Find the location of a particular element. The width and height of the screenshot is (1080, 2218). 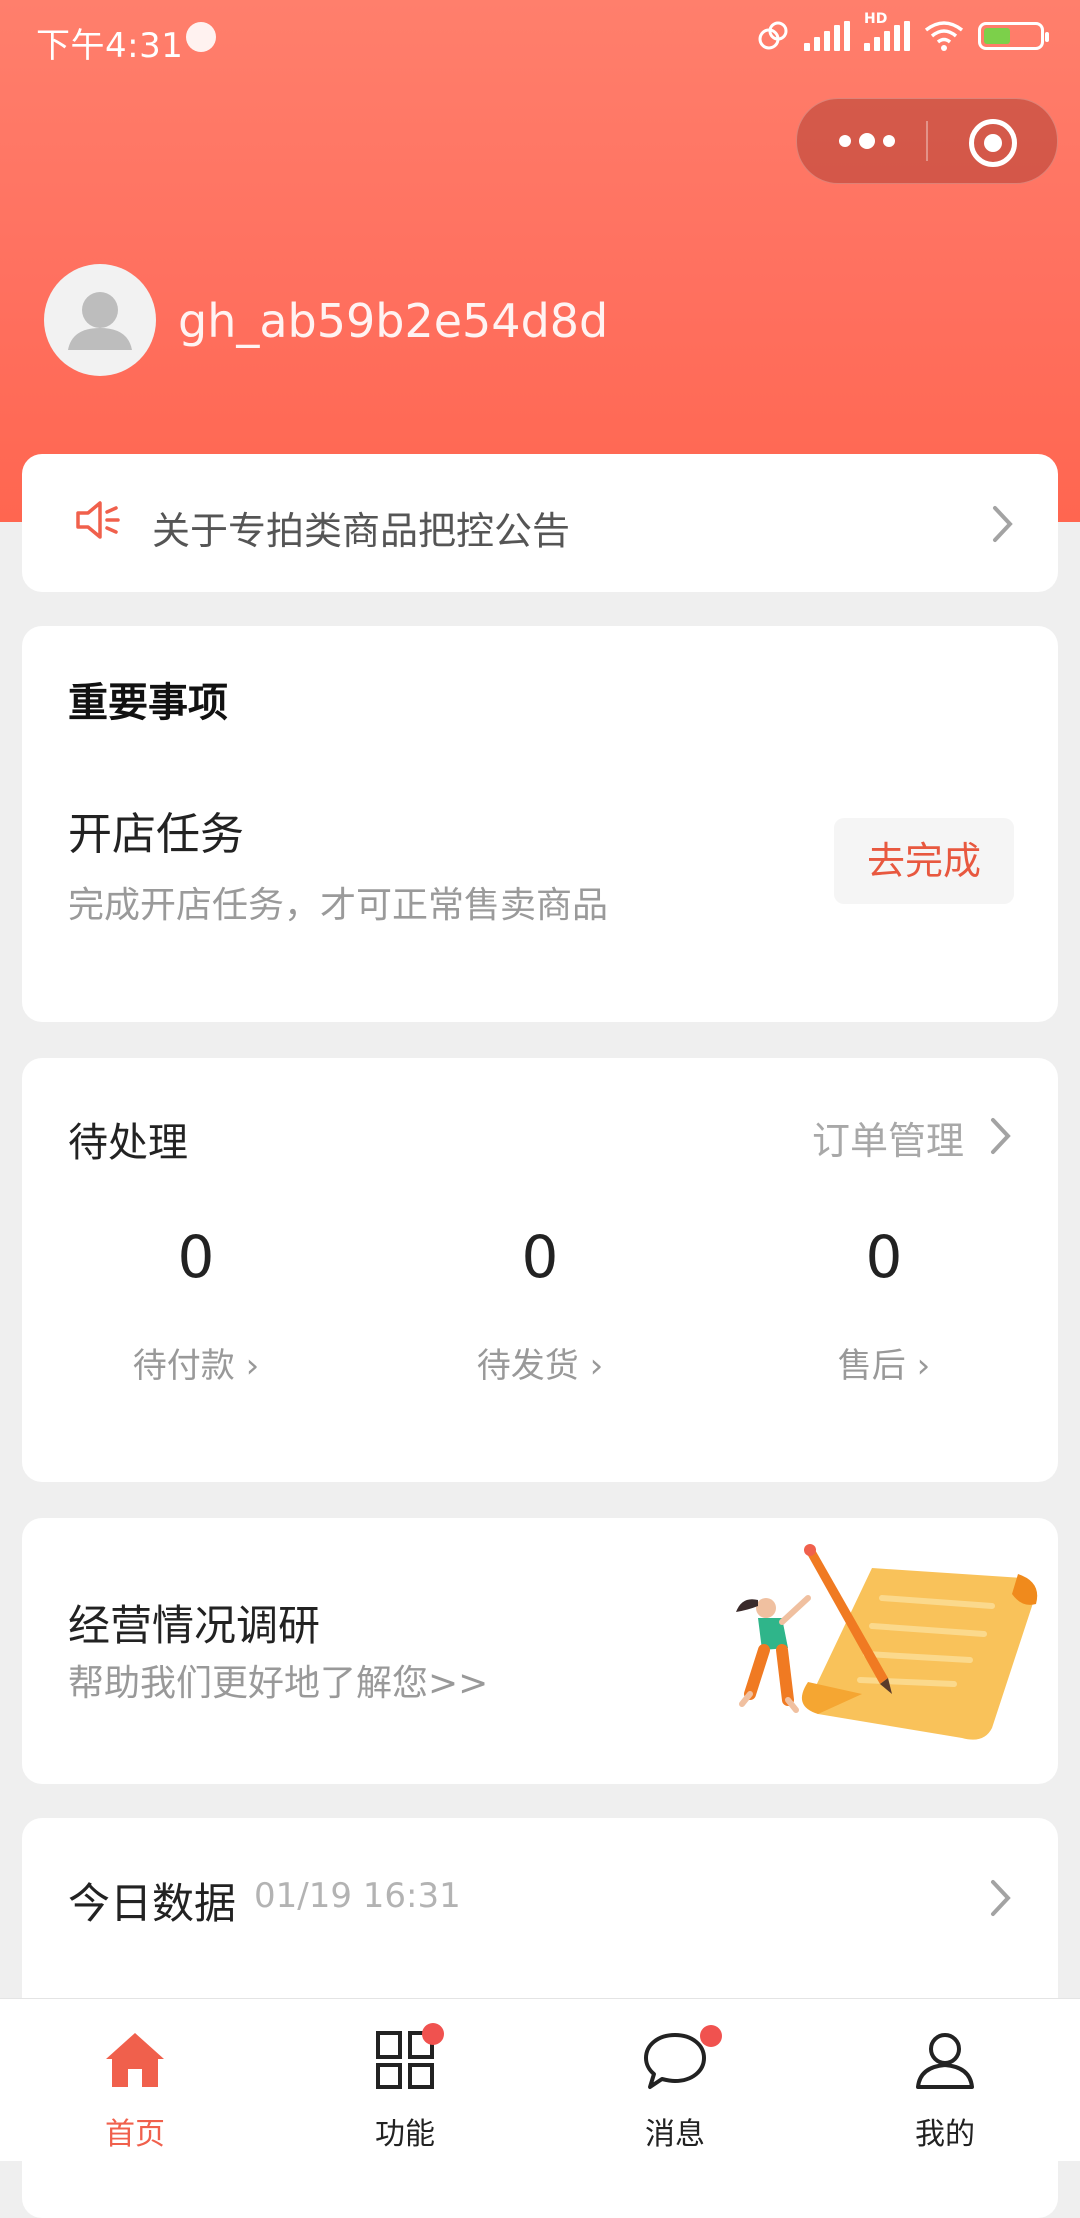

capsule-divider is located at coordinates (927, 141).